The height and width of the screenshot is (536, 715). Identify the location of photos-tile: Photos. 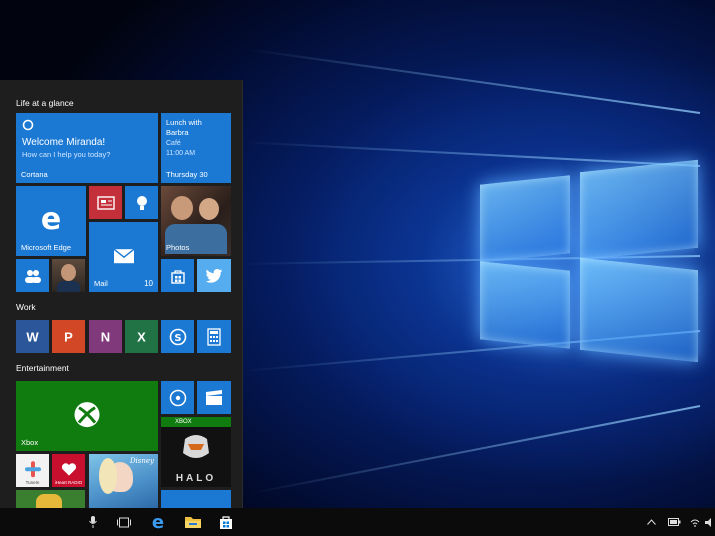
(196, 221).